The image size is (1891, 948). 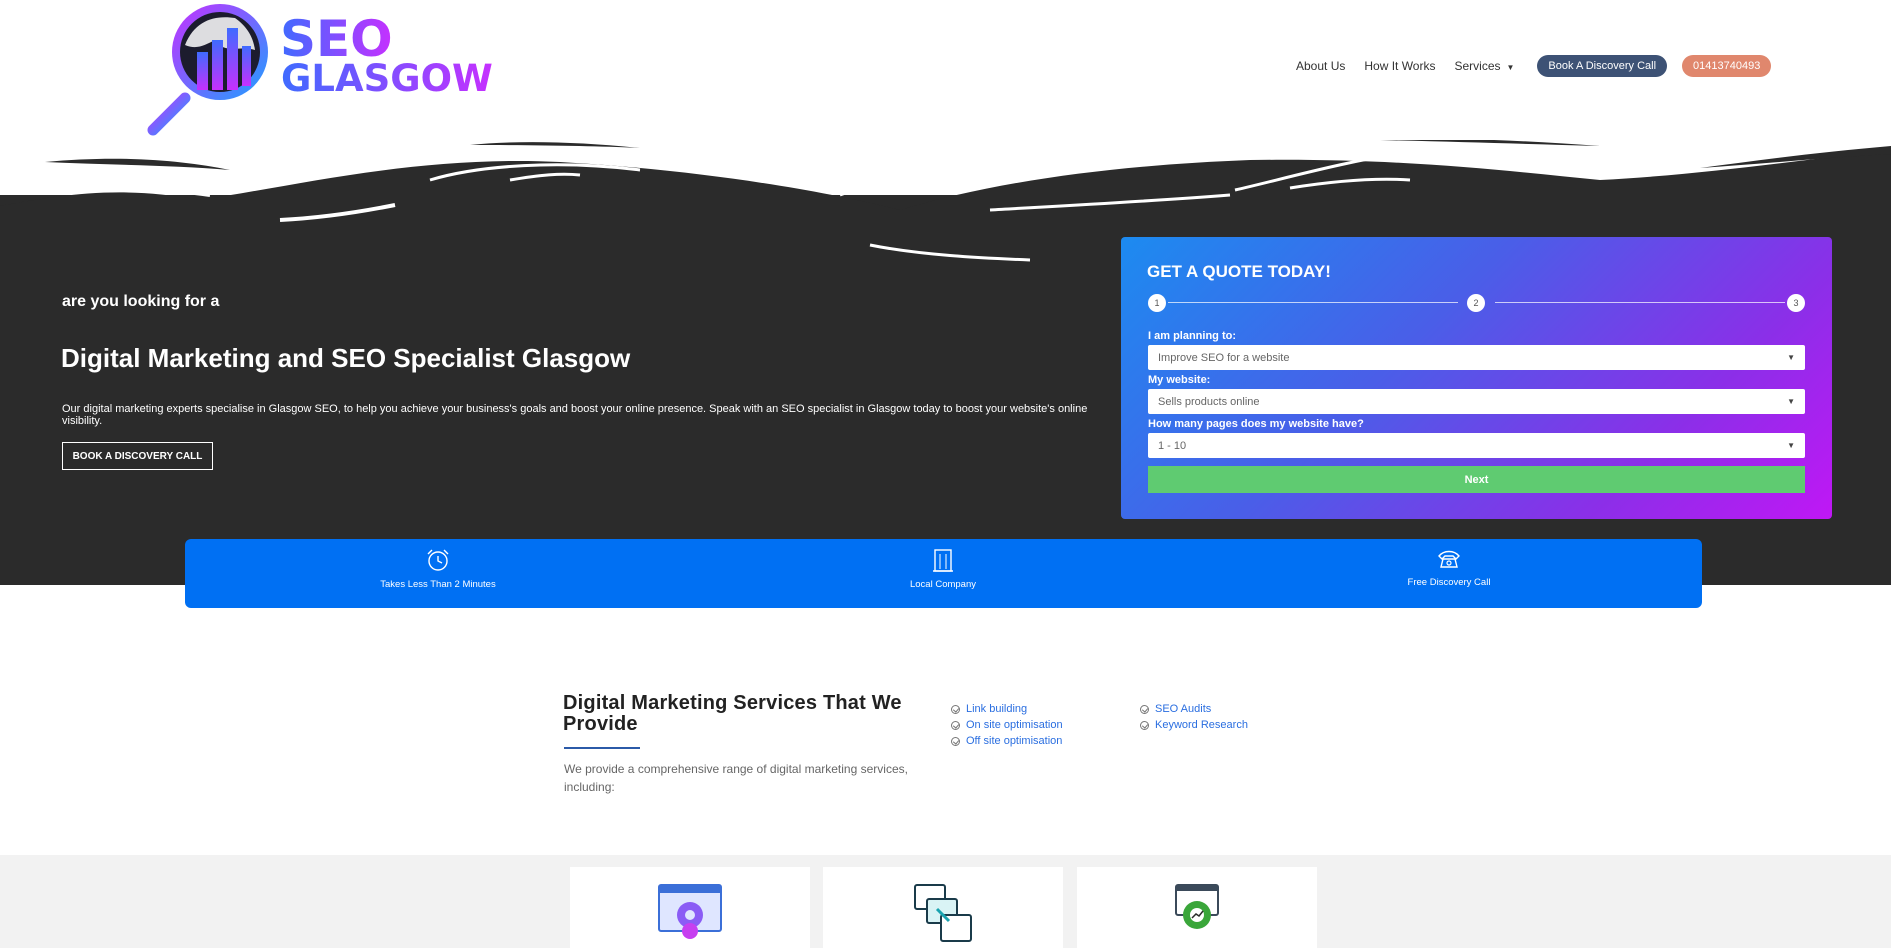 I want to click on alarm-clock-icon, so click(x=438, y=560).